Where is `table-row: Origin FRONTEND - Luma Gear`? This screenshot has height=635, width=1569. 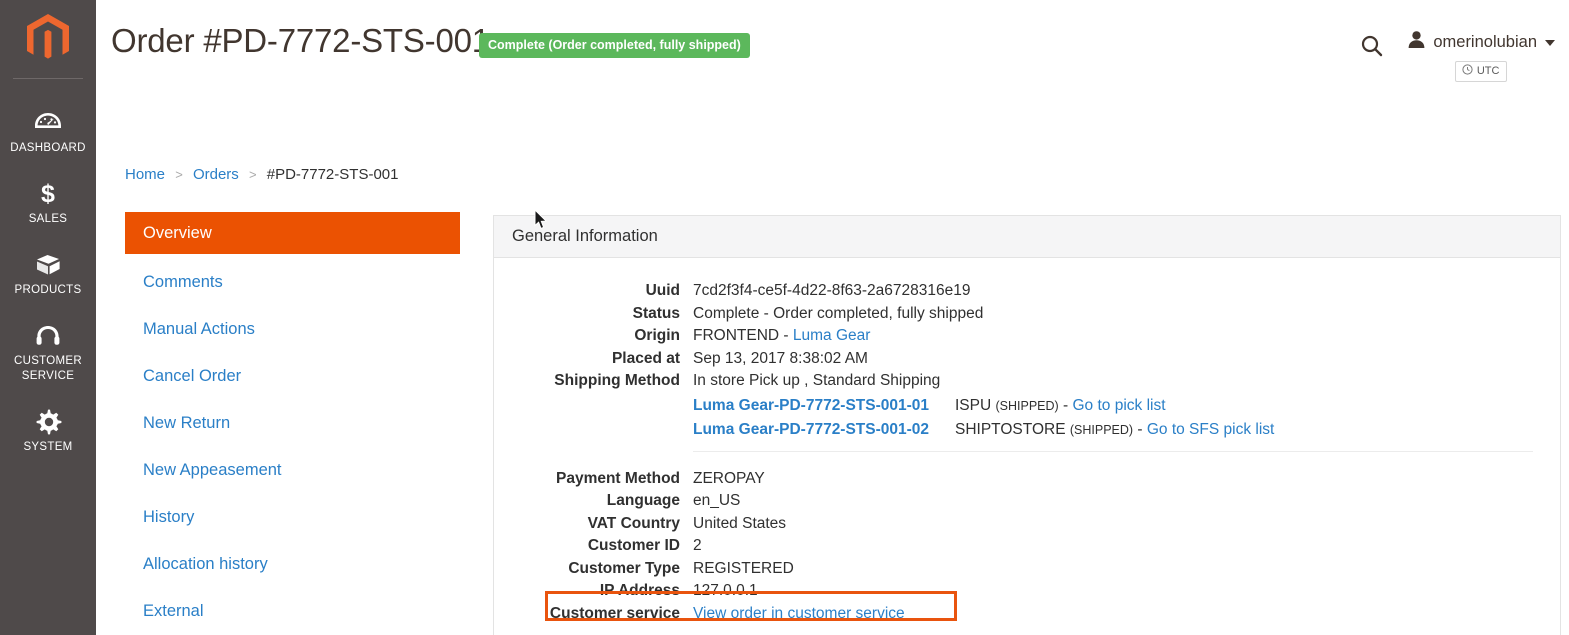 table-row: Origin FRONTEND - Luma Gear is located at coordinates (1027, 336).